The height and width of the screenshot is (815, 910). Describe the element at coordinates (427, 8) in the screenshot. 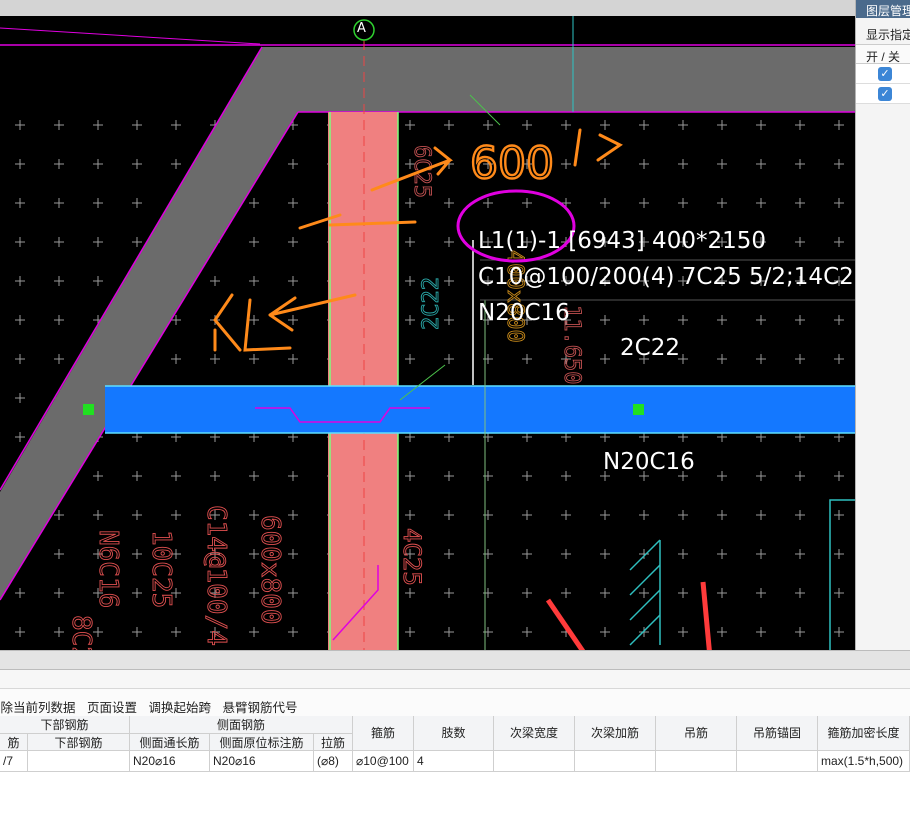

I see `top-ruler` at that location.